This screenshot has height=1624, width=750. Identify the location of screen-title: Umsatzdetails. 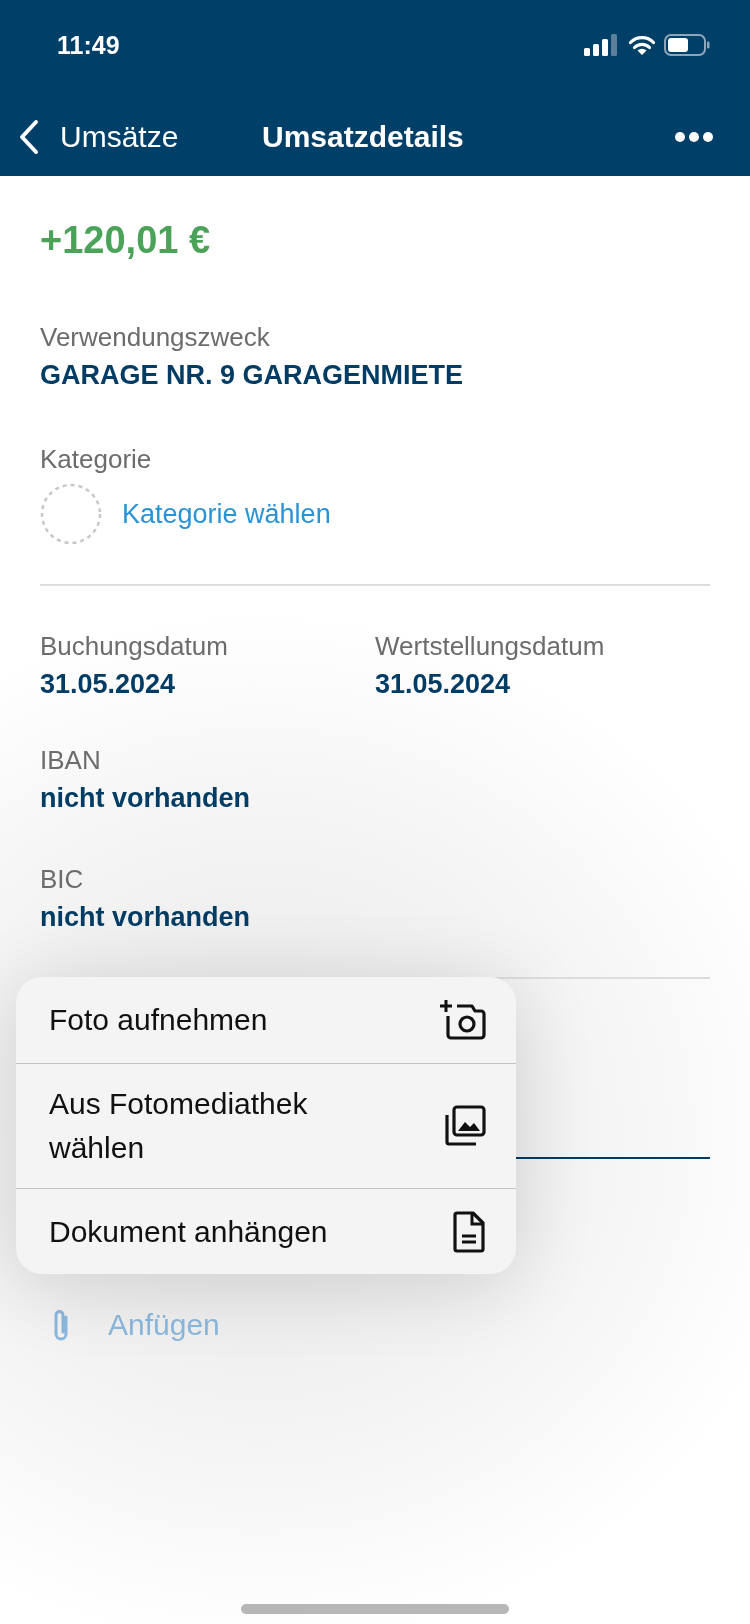
(363, 137).